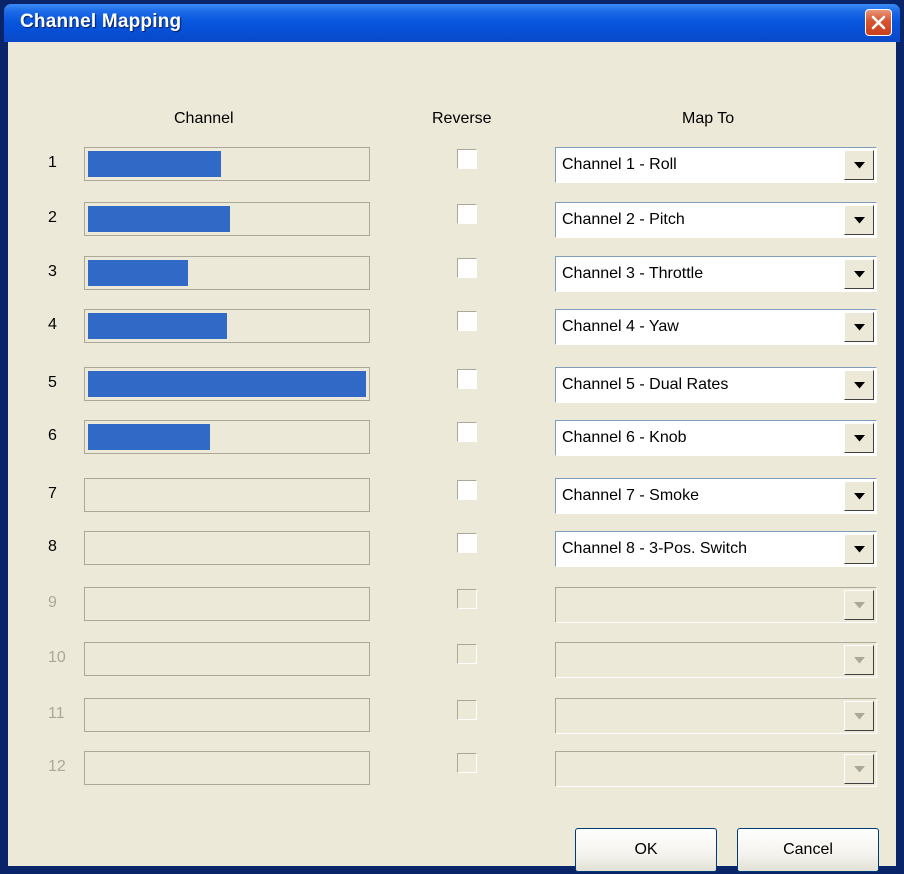  Describe the element at coordinates (716, 327) in the screenshot. I see `map-to-select-4: Channel 4 - Yaw` at that location.